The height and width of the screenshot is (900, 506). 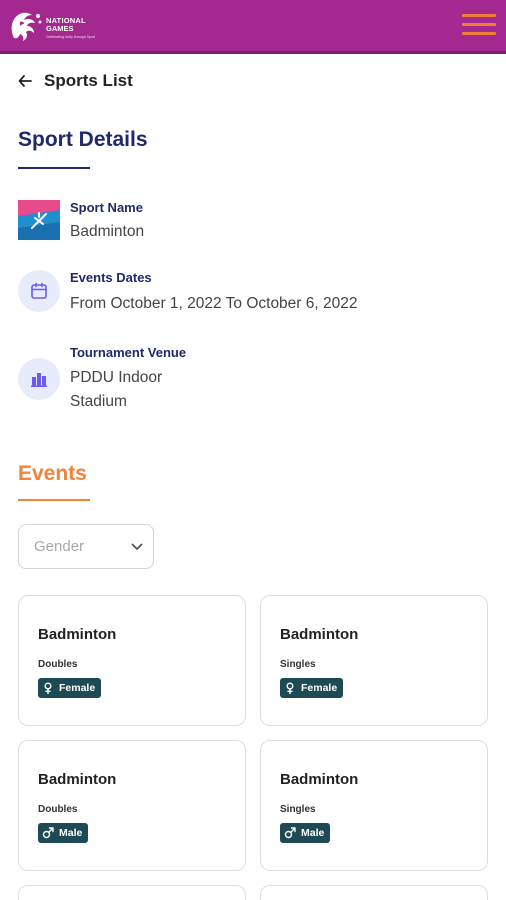 I want to click on gender-filter-select: Gender, so click(x=86, y=546).